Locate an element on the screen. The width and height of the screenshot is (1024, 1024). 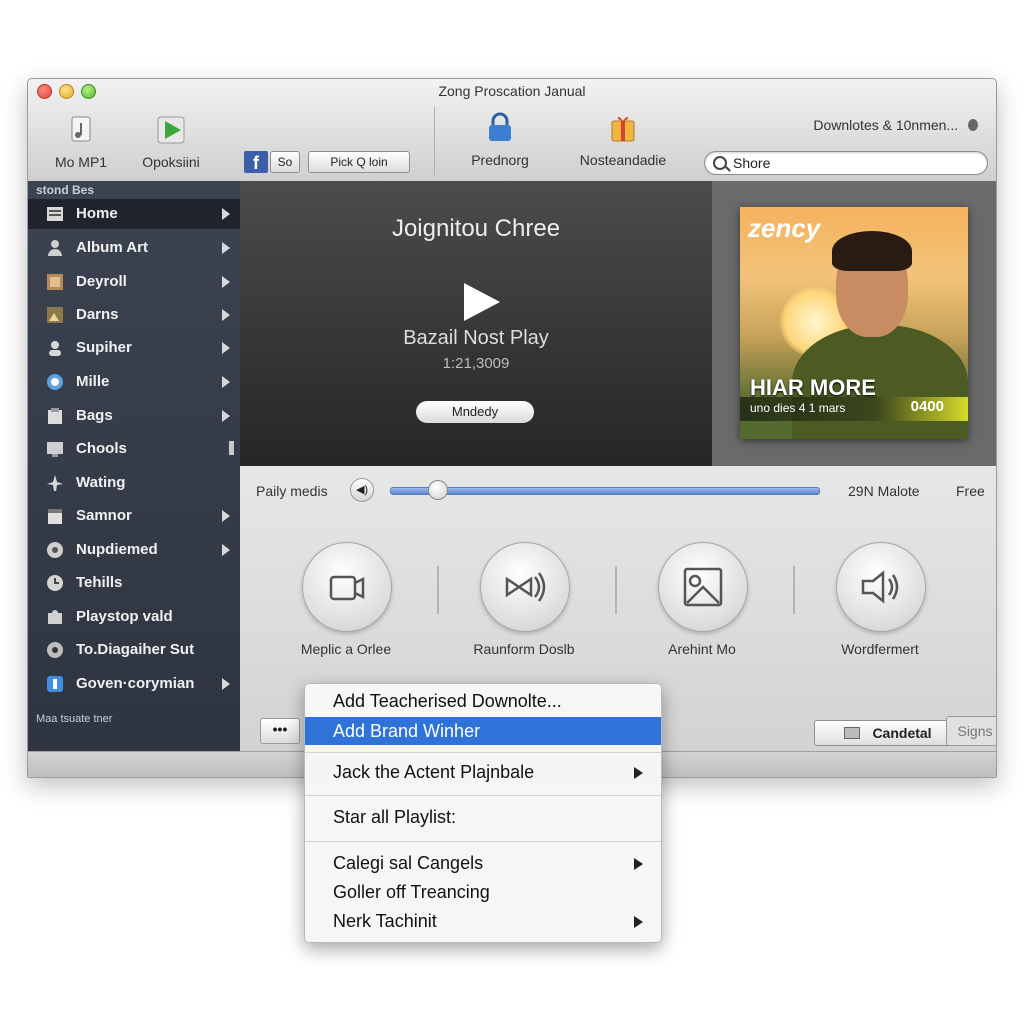
sidebar-item-home: Home is located at coordinates (134, 214).